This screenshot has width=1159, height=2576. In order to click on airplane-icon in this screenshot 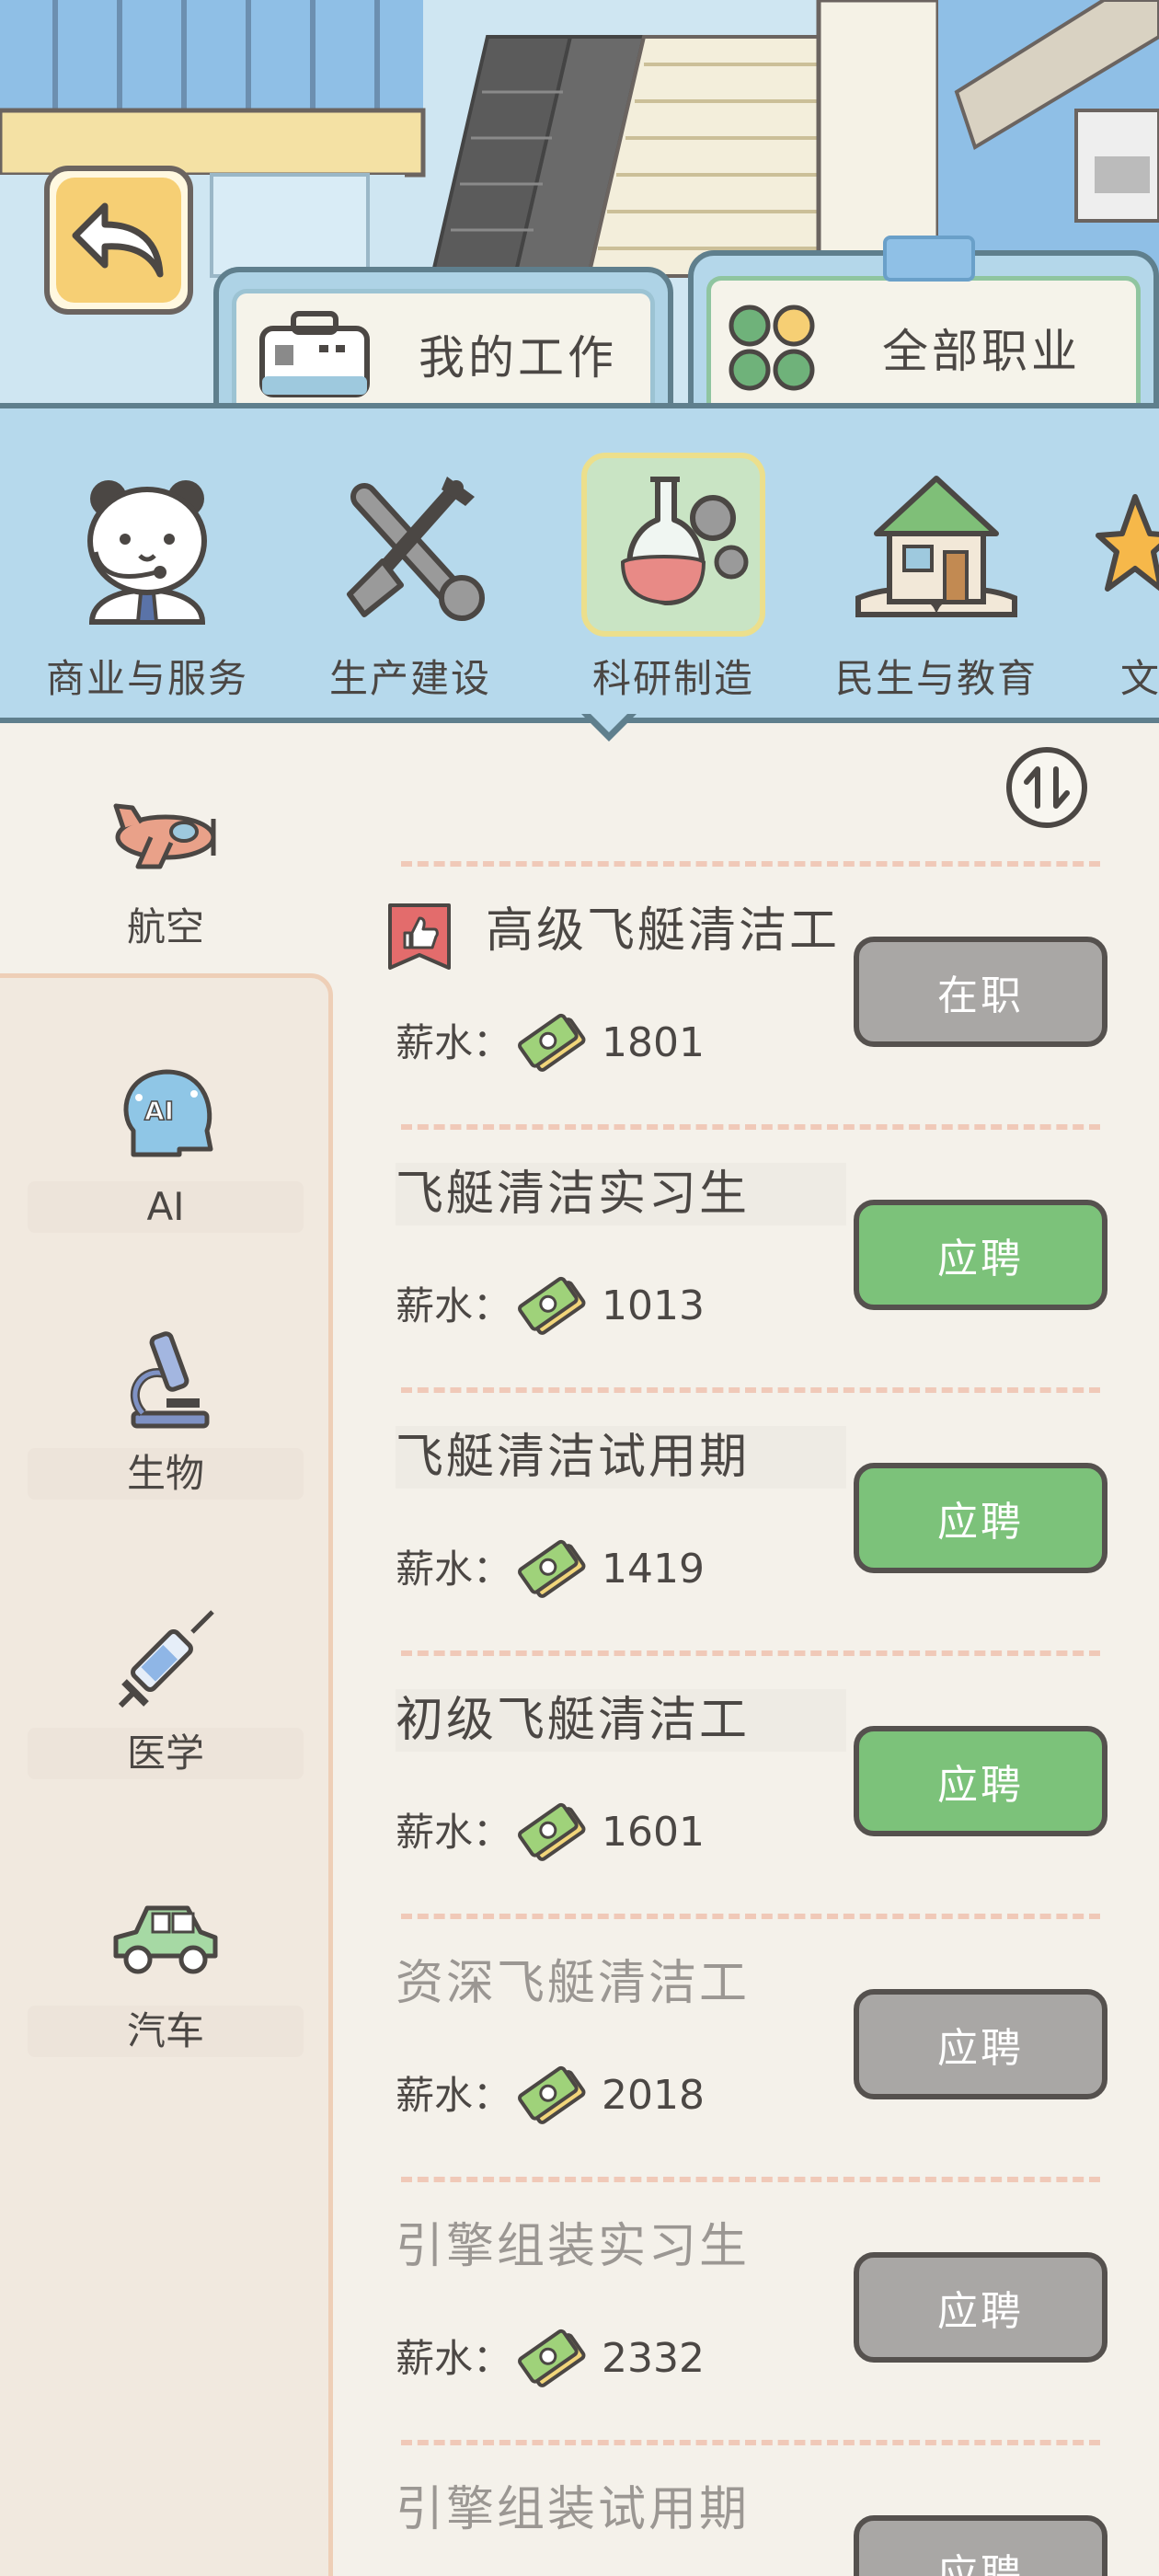, I will do `click(164, 836)`.